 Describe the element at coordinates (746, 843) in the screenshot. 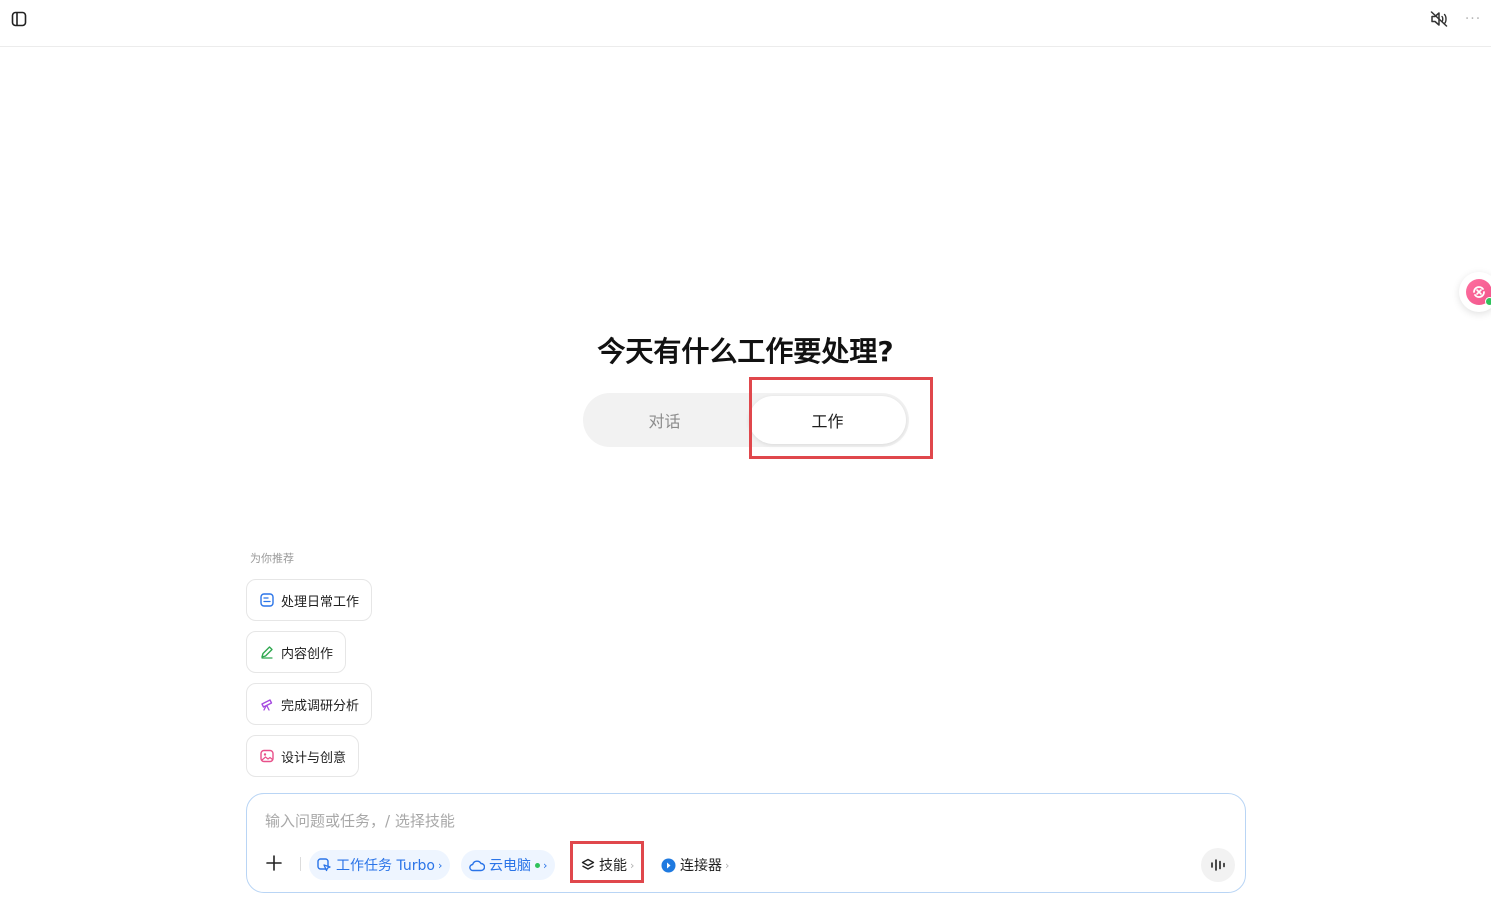

I see `composer: 工作任务 Turbo › 云电脑 › 技能 › 连接器 ›` at that location.